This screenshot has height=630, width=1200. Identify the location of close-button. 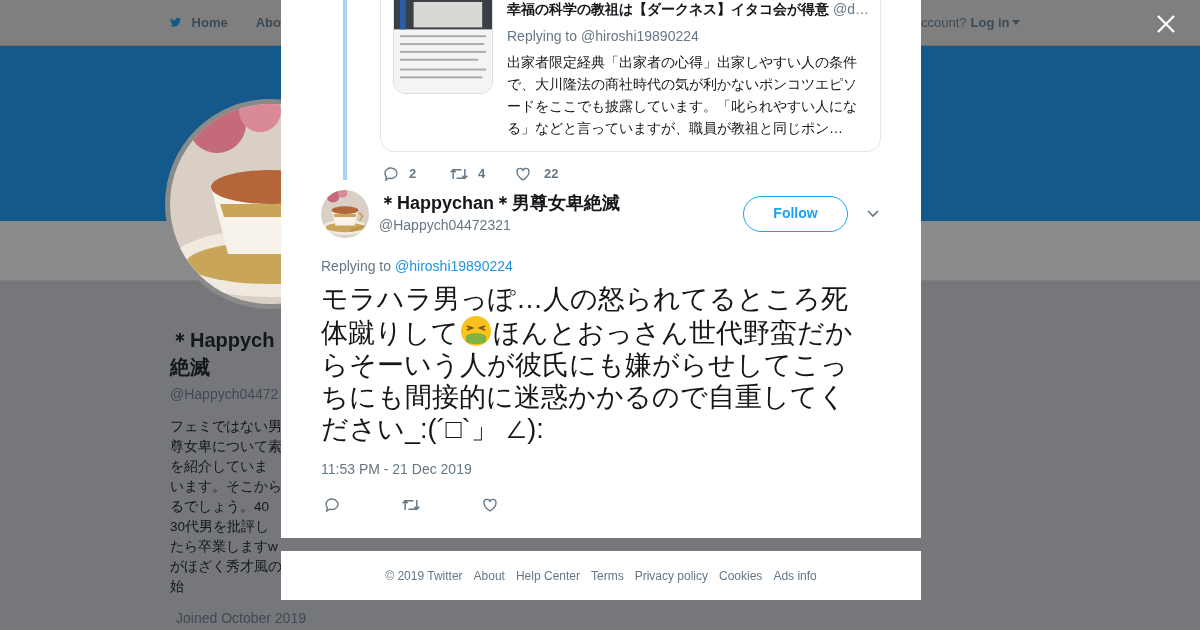
(1166, 24).